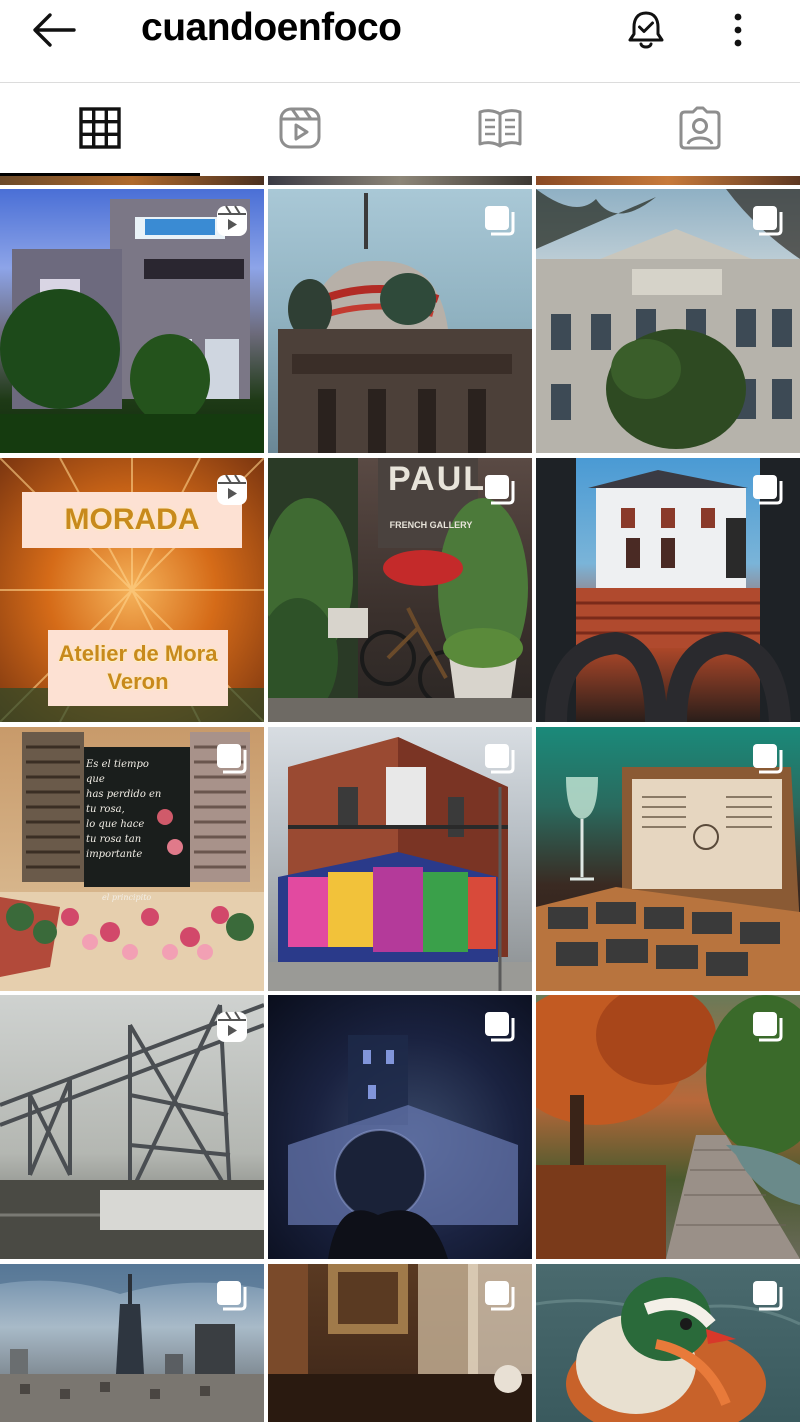 The image size is (800, 1422). Describe the element at coordinates (115, 824) in the screenshot. I see `chalkboard-line: lo que hace` at that location.